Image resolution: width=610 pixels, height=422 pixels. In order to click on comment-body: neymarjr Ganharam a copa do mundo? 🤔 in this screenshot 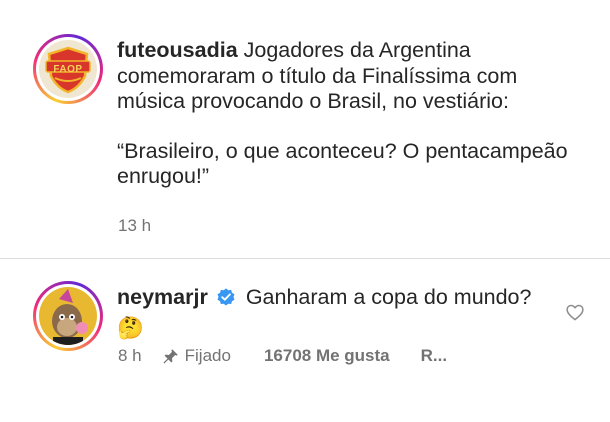, I will do `click(327, 312)`.